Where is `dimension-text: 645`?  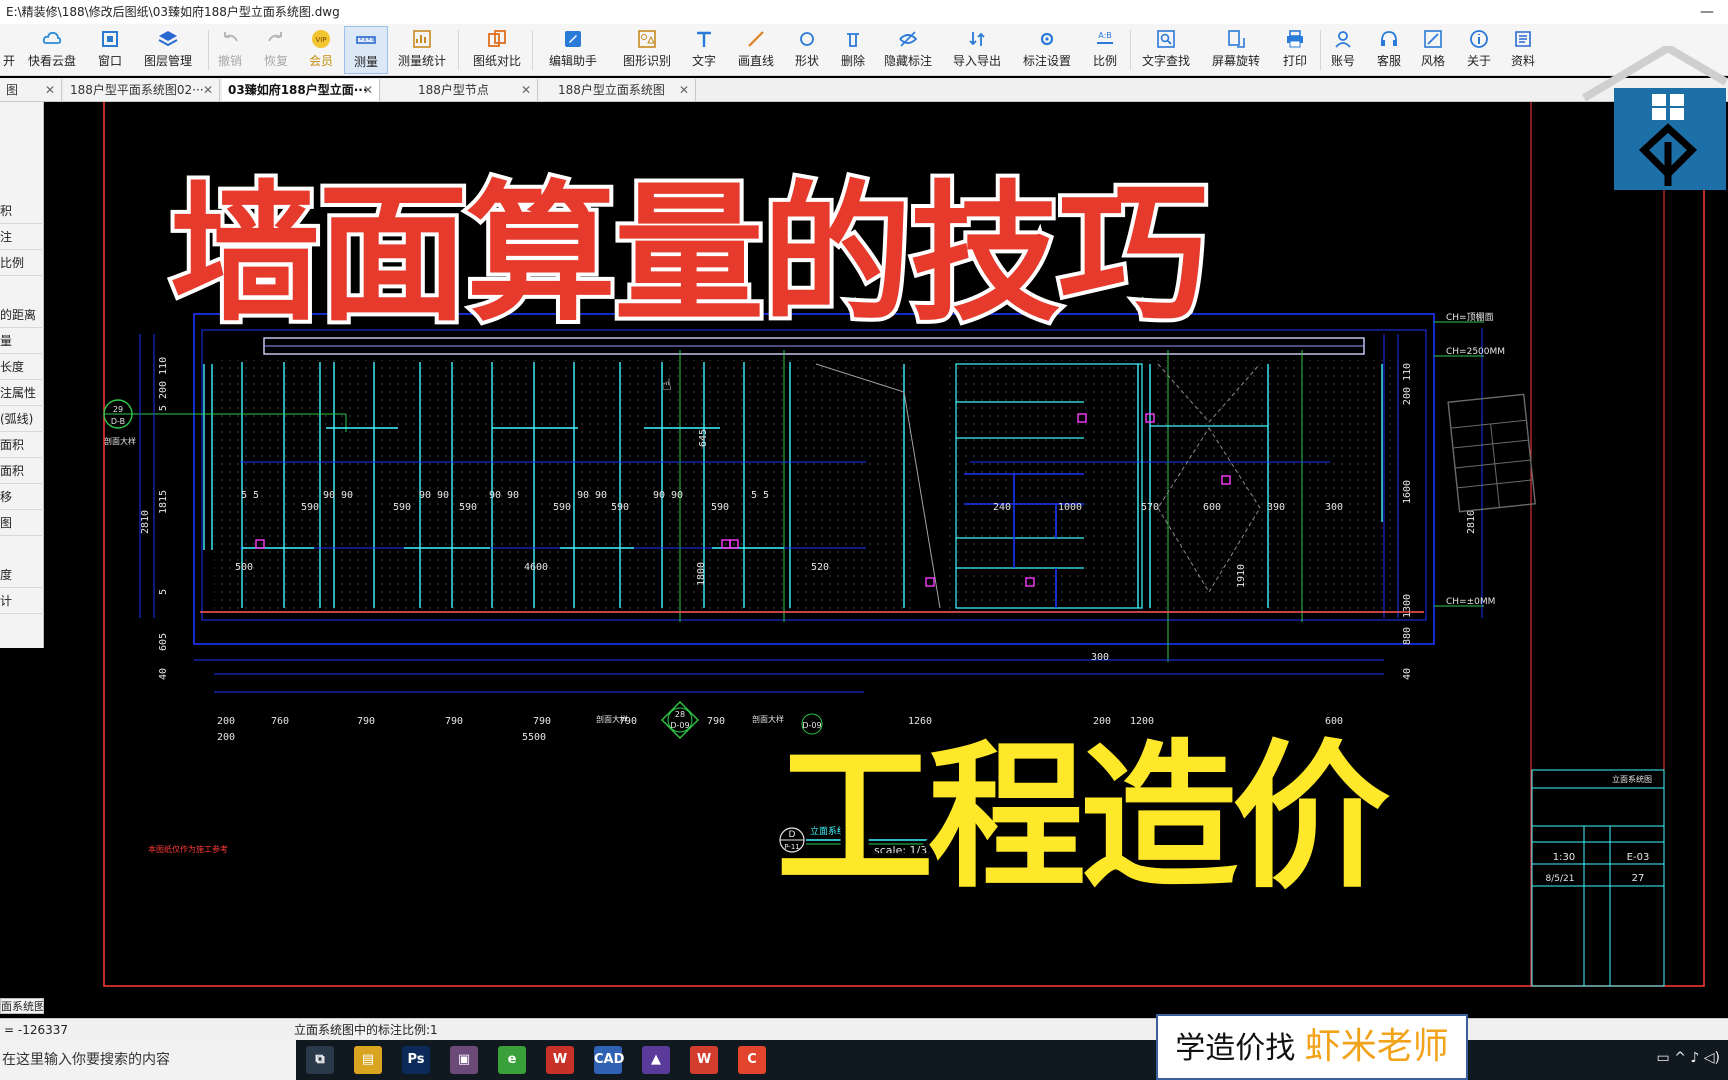 dimension-text: 645 is located at coordinates (703, 438).